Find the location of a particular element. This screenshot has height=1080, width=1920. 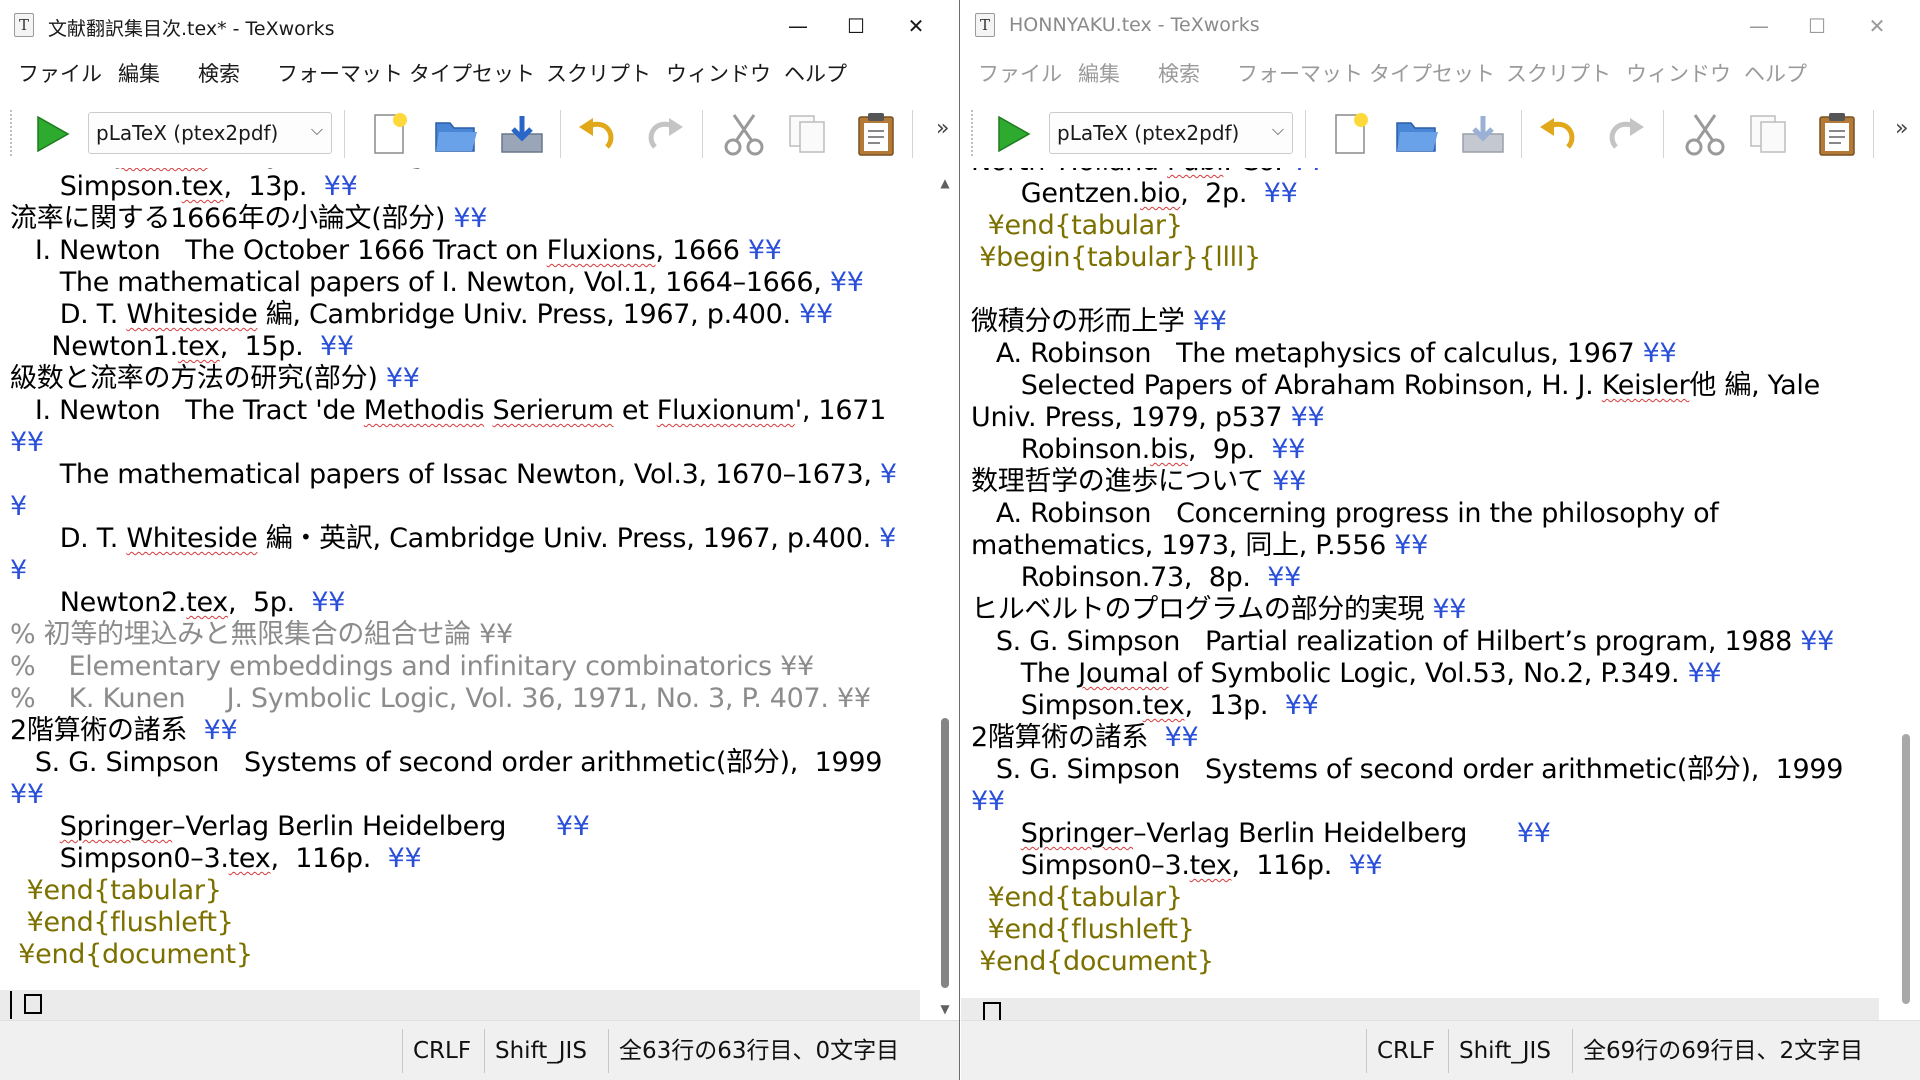

editor-line: Simpson.tex, 13p. ¥¥ is located at coordinates (184, 186).